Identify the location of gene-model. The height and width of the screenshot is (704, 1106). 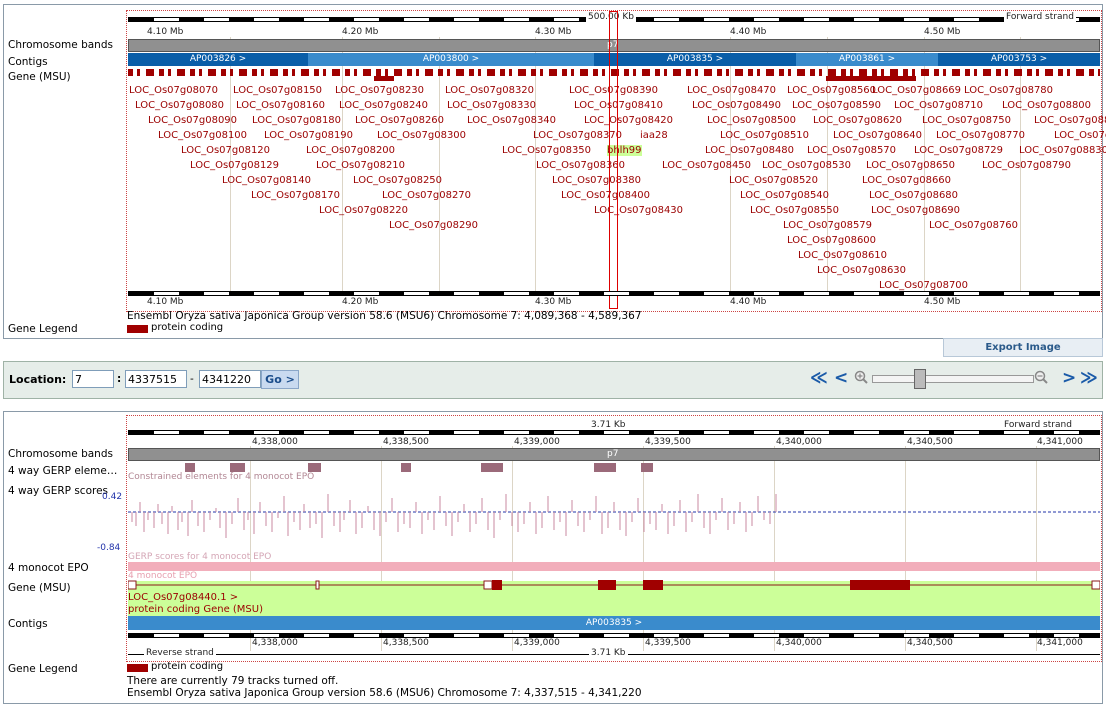
(614, 585).